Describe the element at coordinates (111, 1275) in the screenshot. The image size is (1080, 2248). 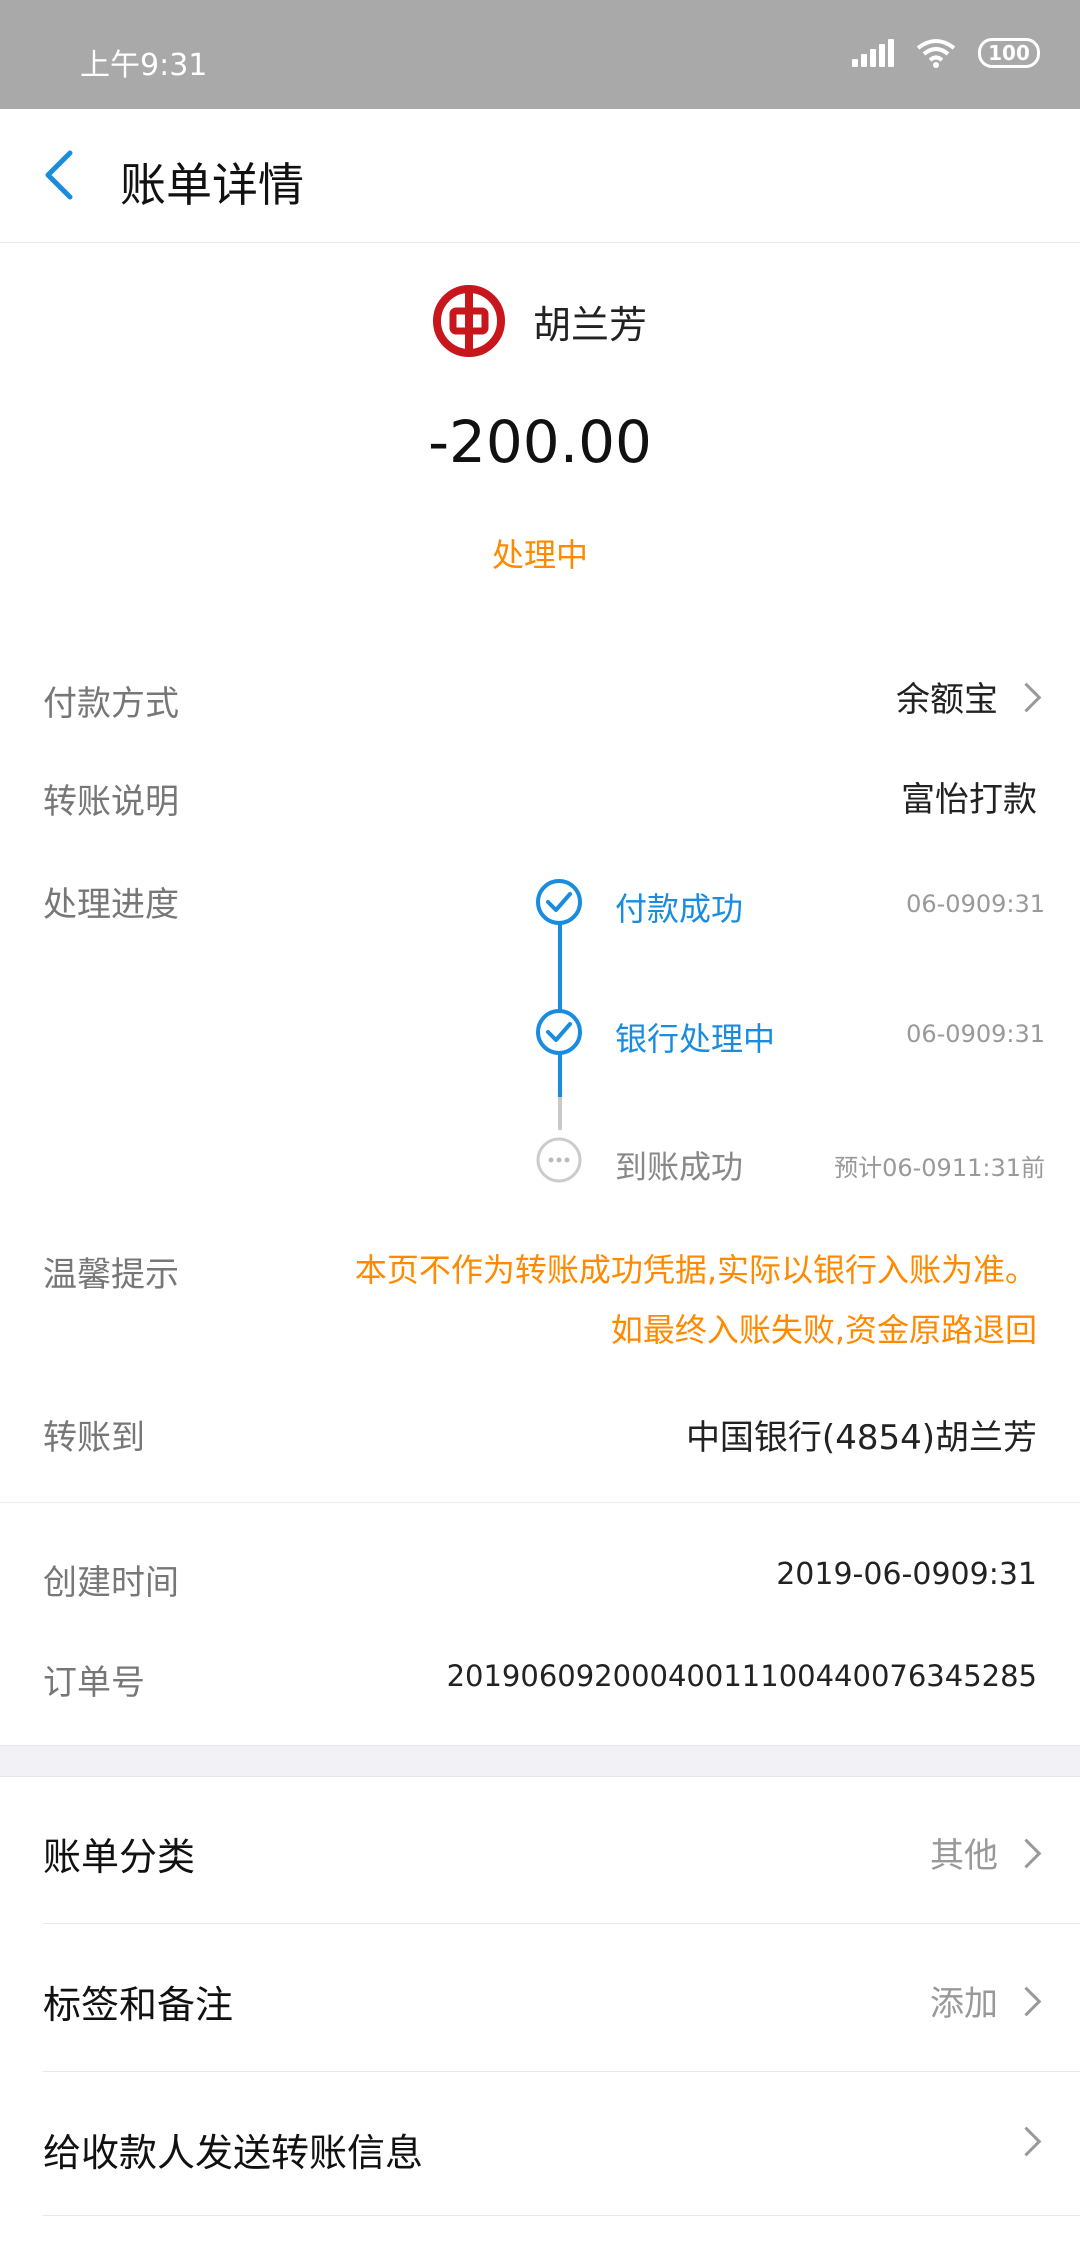
I see `tip-label: 温馨提示` at that location.